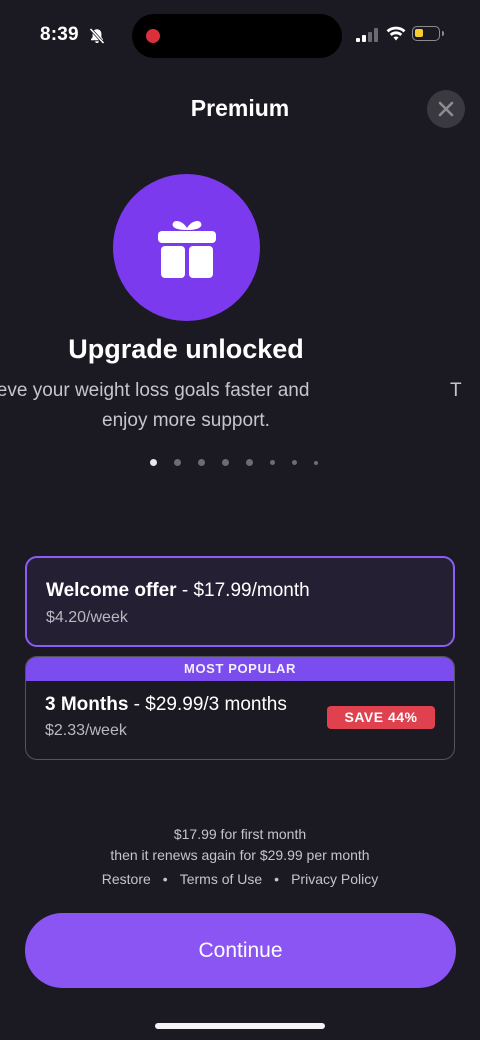  I want to click on plan-title: 3 Months - $29.99/3 months, so click(166, 705).